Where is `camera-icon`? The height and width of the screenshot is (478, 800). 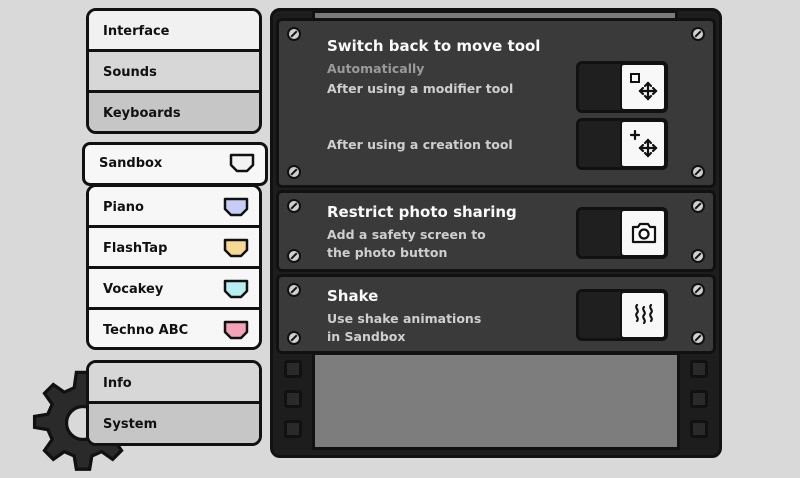 camera-icon is located at coordinates (644, 233).